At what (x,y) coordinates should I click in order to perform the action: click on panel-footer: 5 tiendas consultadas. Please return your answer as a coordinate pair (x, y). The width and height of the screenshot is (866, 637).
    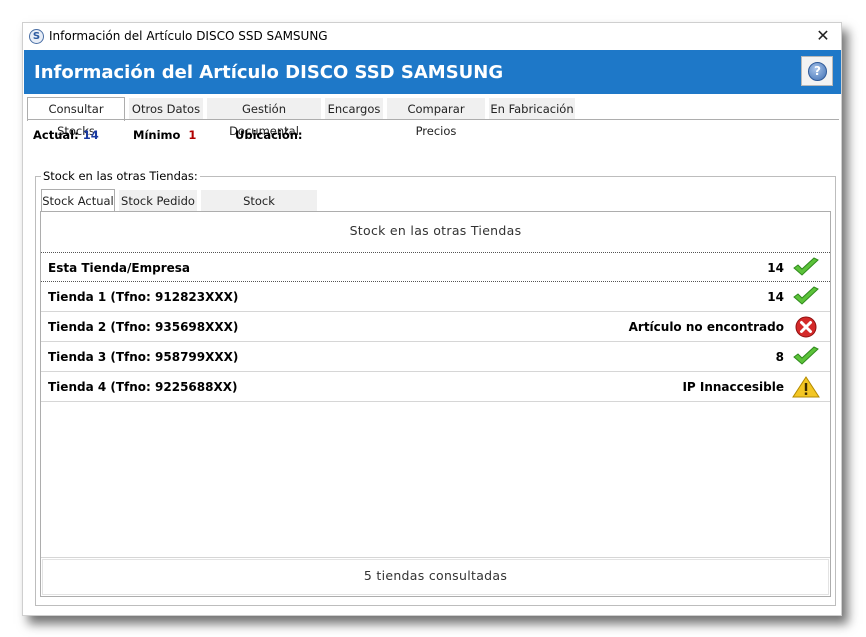
    Looking at the image, I should click on (435, 576).